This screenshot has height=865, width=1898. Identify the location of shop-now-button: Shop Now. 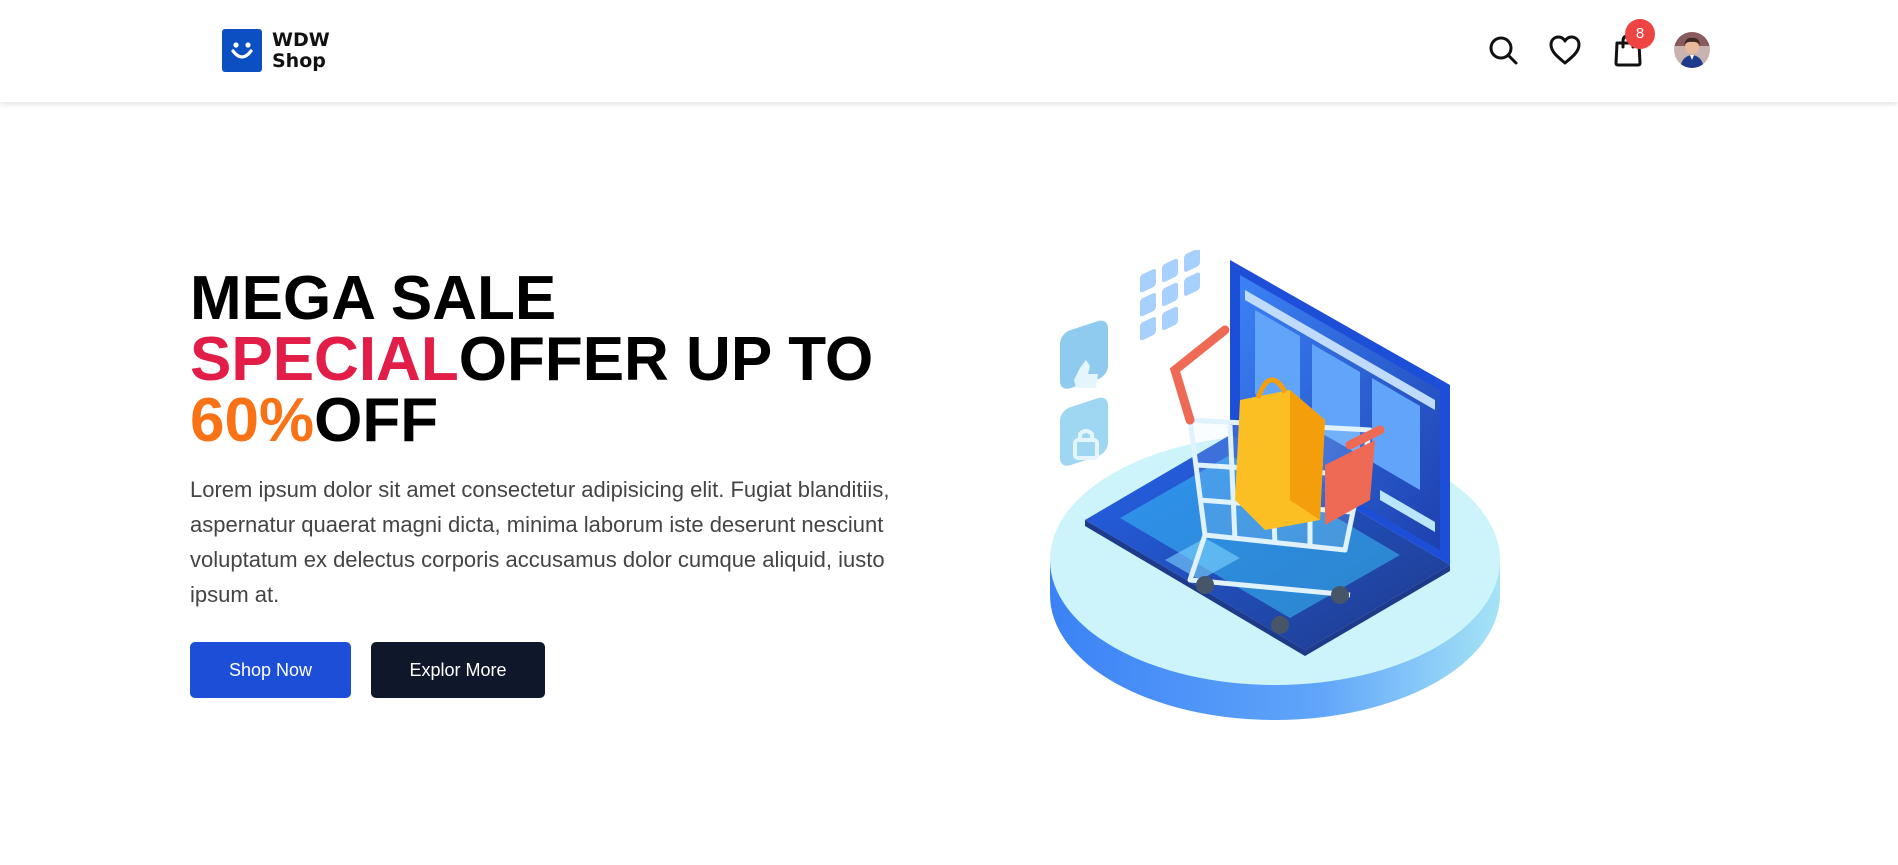
(270, 670).